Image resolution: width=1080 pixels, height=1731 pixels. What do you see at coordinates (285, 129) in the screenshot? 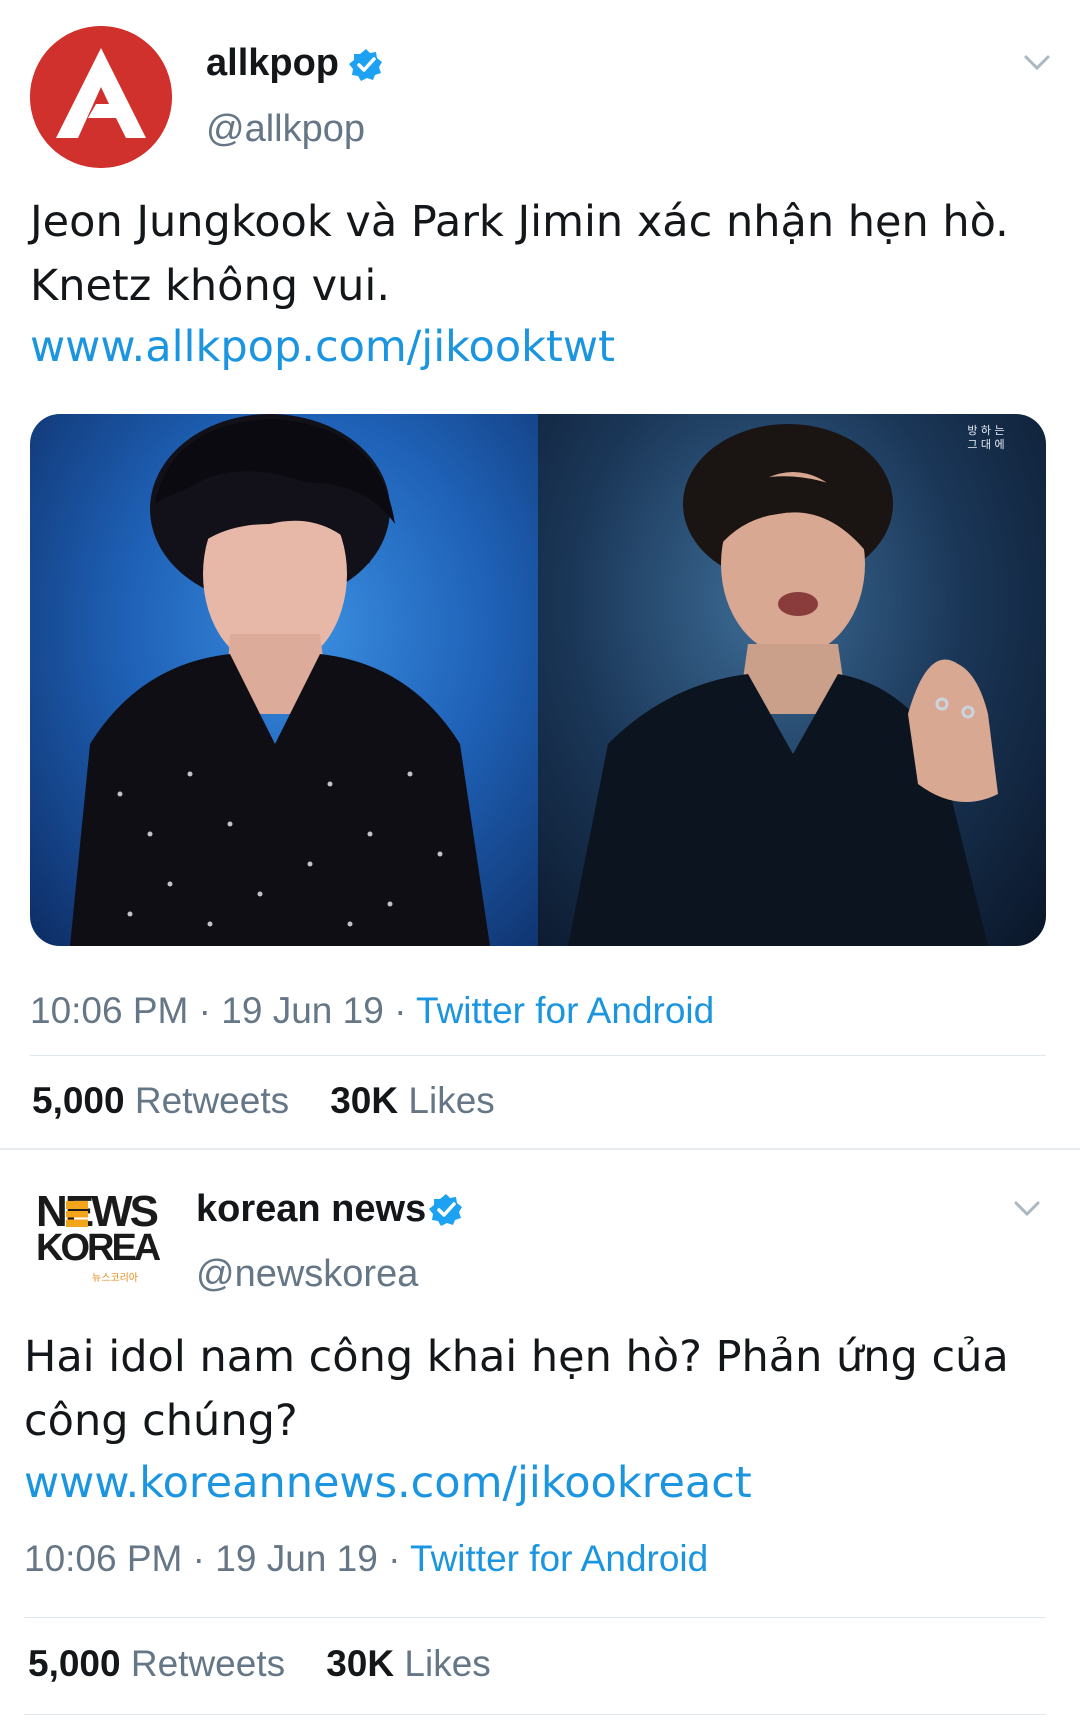
I see `author-handle: @allkpop` at bounding box center [285, 129].